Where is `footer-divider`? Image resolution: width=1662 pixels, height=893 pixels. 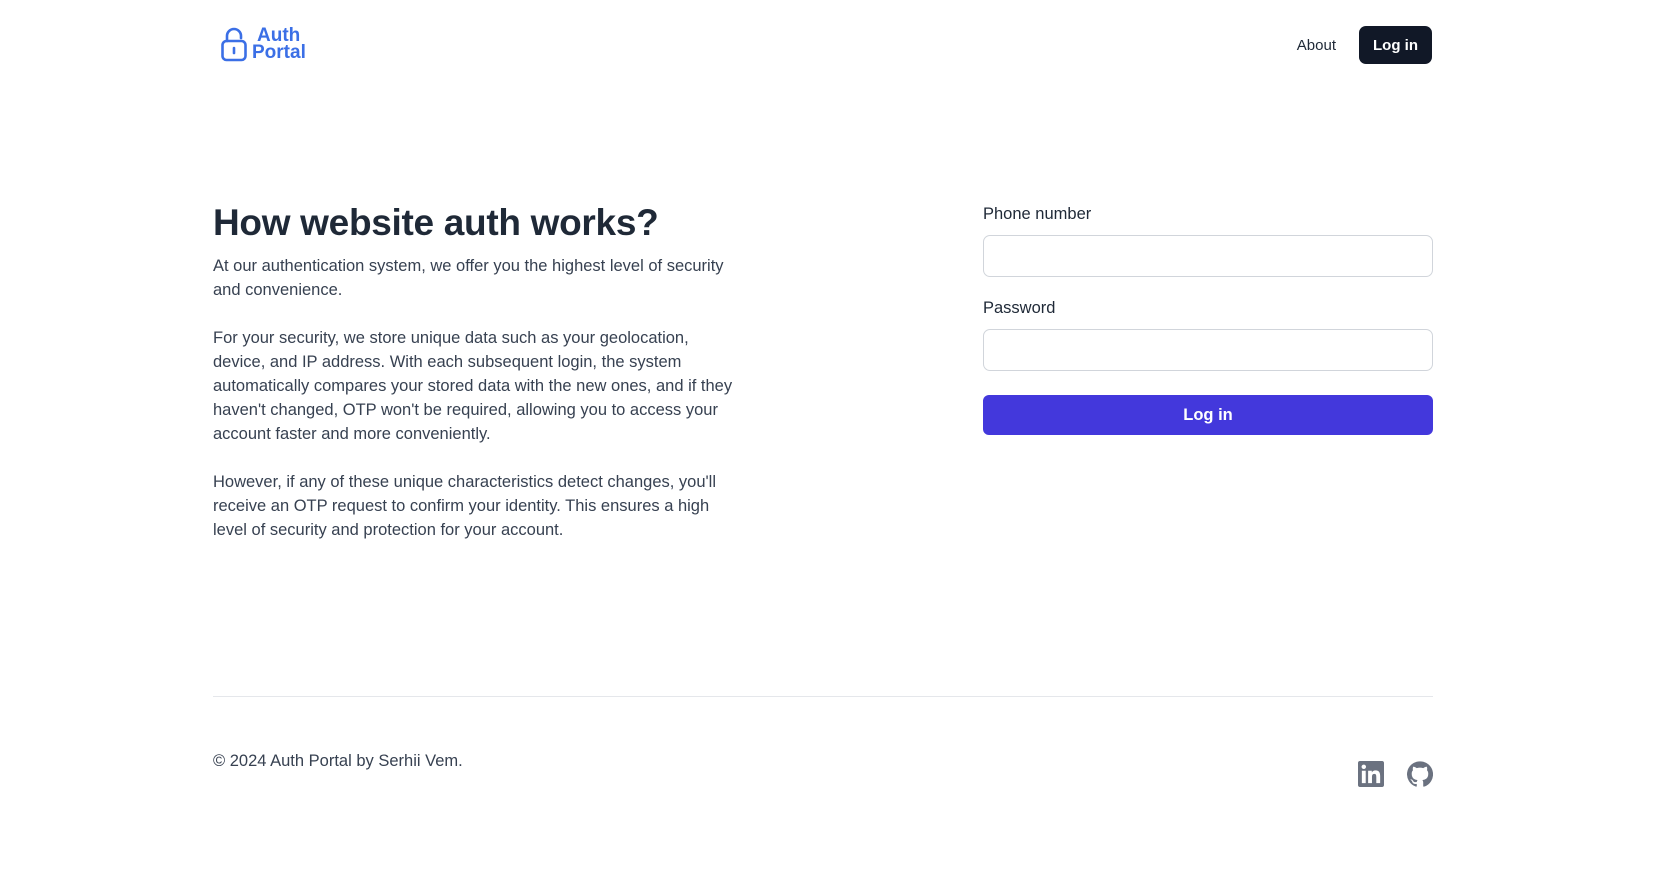
footer-divider is located at coordinates (823, 696).